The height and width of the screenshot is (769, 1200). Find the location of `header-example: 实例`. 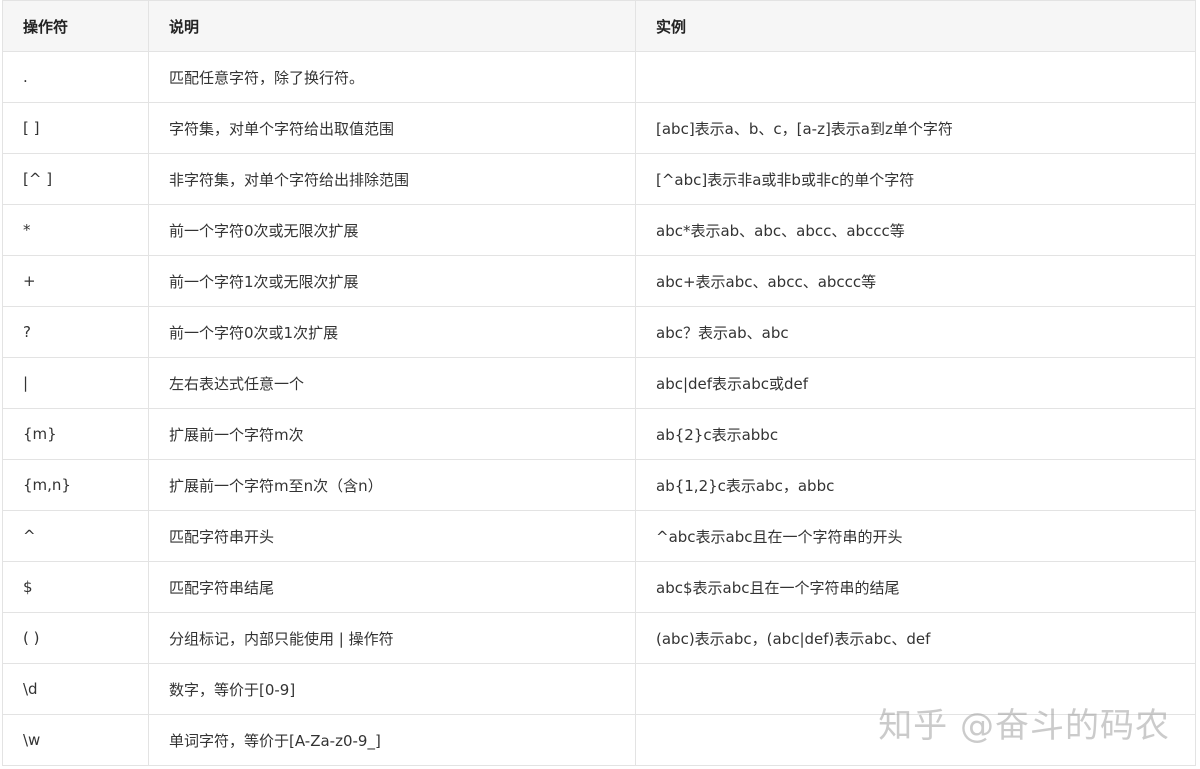

header-example: 实例 is located at coordinates (915, 26).